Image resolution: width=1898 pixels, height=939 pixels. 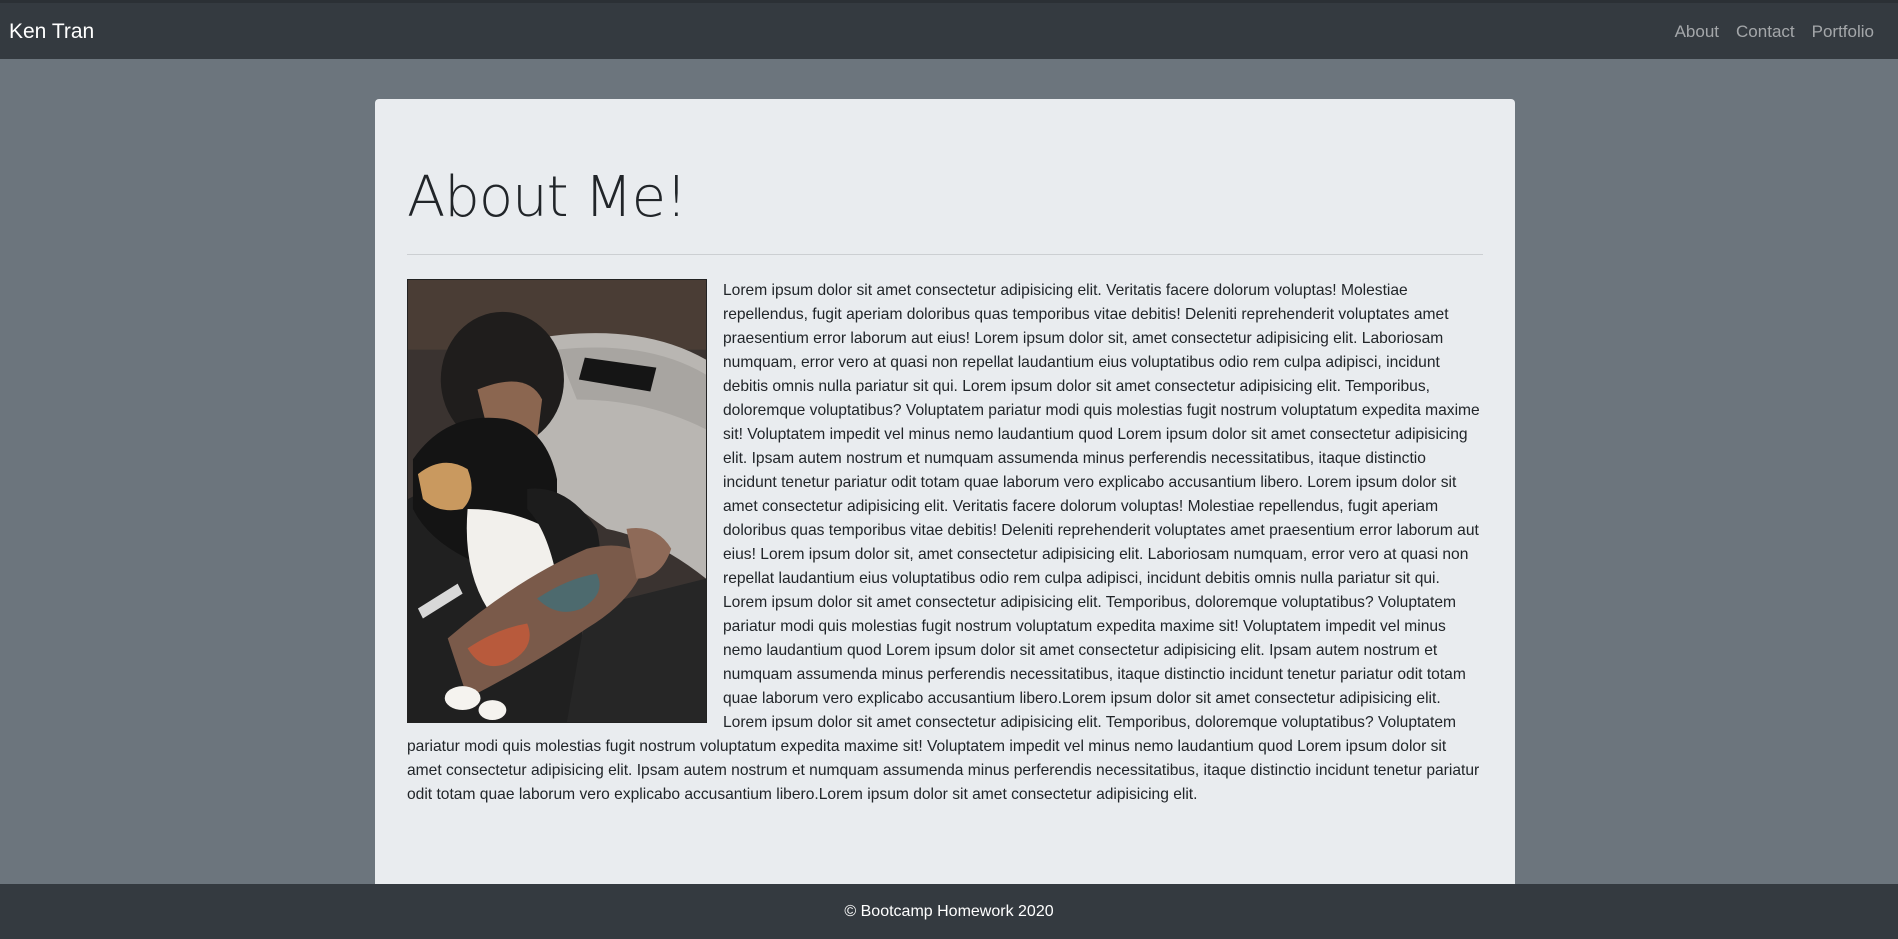 I want to click on profile-photo, so click(x=557, y=501).